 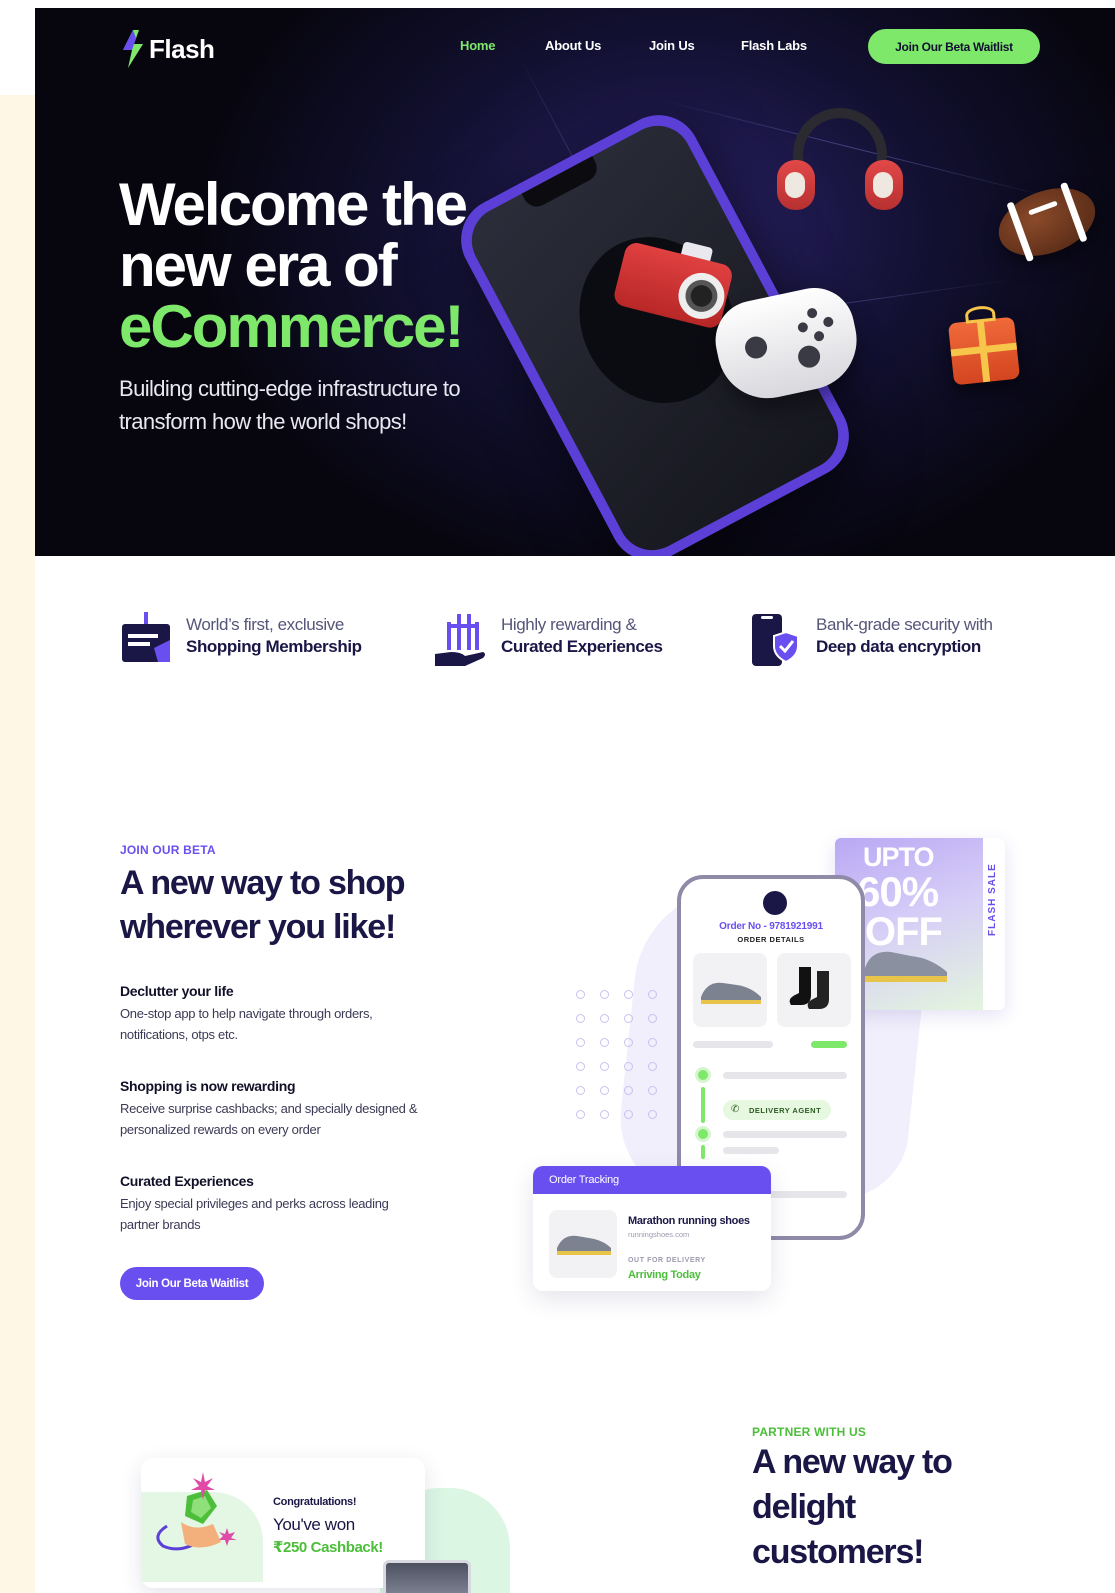 What do you see at coordinates (659, 1234) in the screenshot?
I see `tracking-product-site: runningshoes.com` at bounding box center [659, 1234].